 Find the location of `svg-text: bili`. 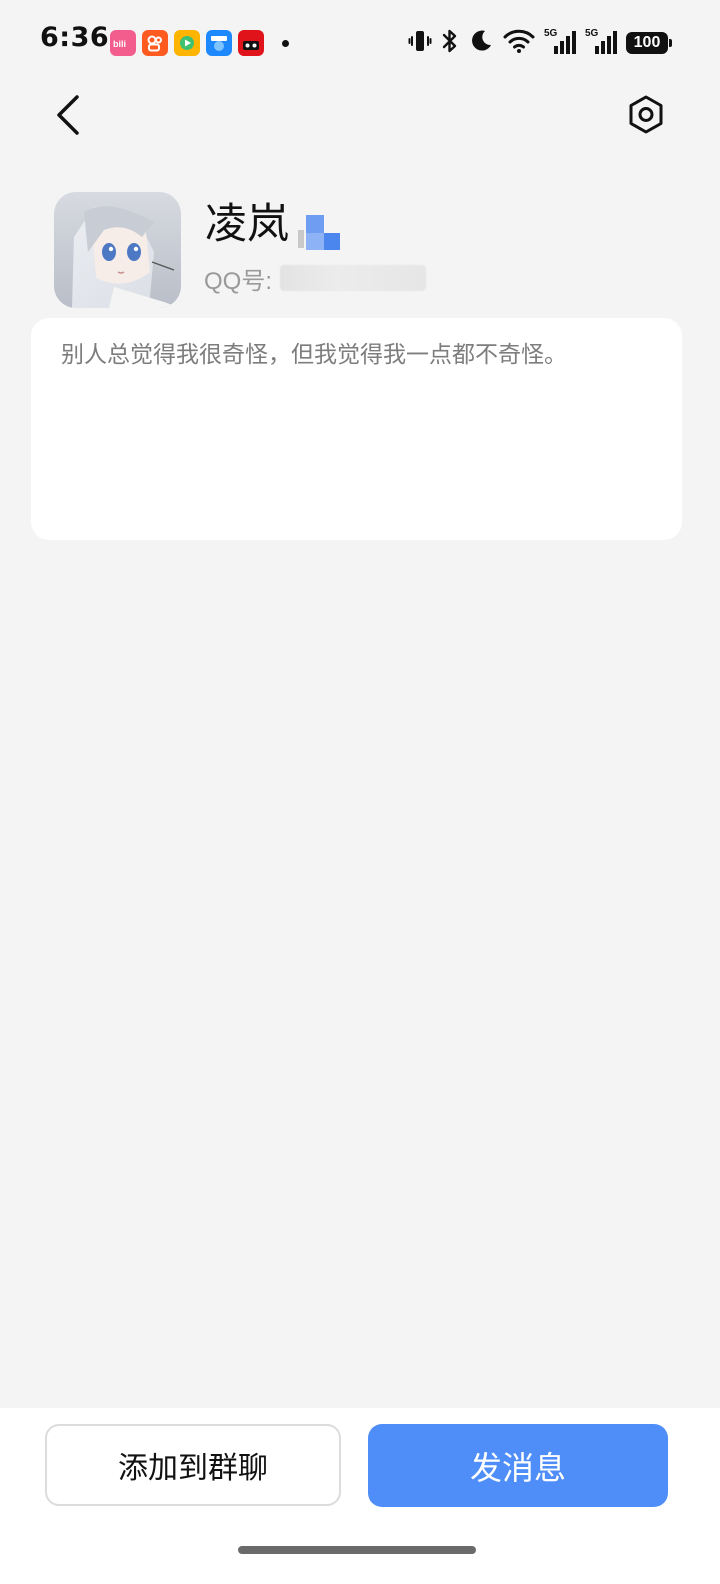

svg-text: bili is located at coordinates (119, 44).